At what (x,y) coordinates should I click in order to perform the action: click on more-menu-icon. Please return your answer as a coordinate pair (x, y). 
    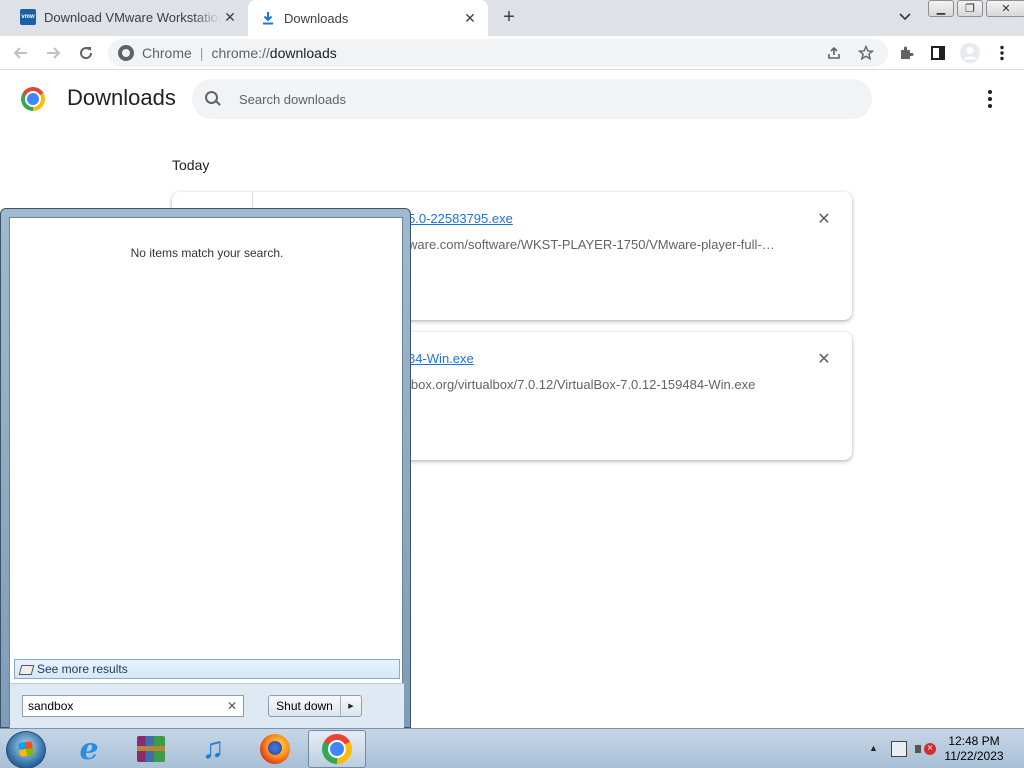
    Looking at the image, I should click on (990, 99).